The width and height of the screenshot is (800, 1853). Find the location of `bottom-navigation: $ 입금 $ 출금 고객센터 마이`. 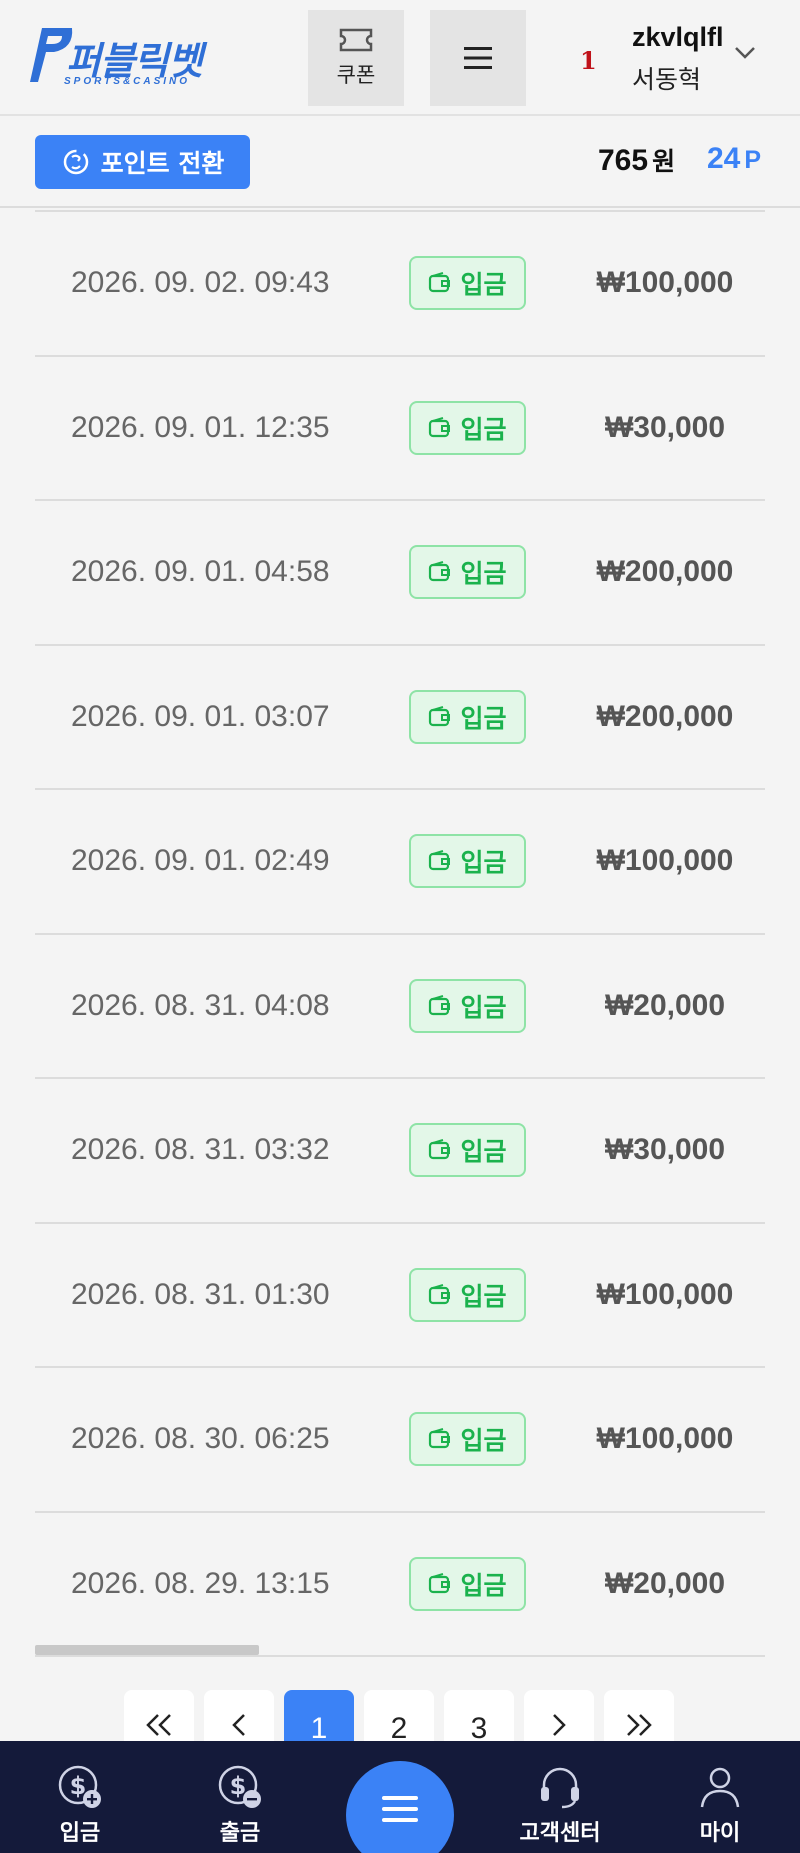

bottom-navigation: $ 입금 $ 출금 고객센터 마이 is located at coordinates (400, 1797).